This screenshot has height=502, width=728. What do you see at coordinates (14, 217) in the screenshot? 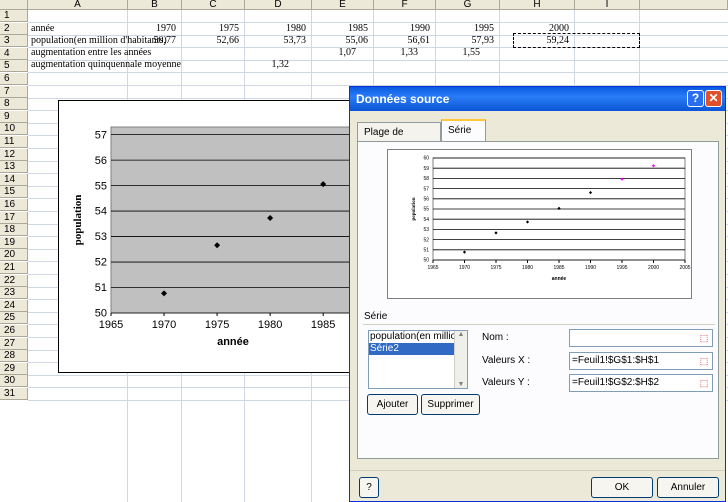
I see `row-header: 17` at bounding box center [14, 217].